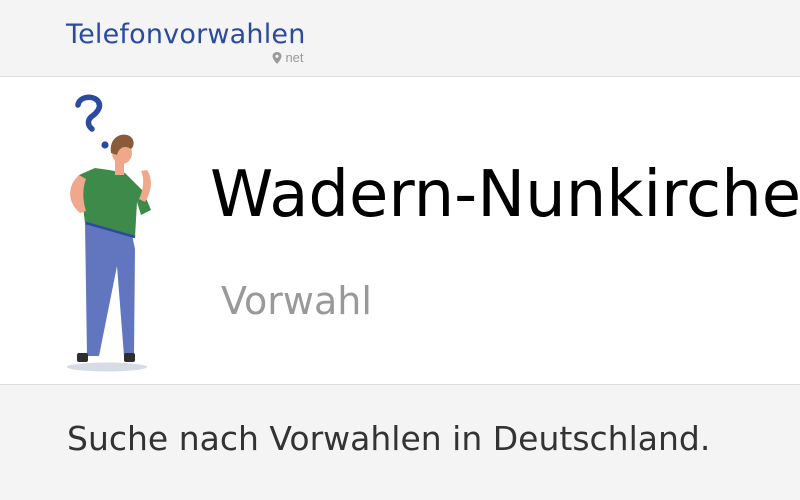 The height and width of the screenshot is (500, 800). What do you see at coordinates (92, 121) in the screenshot?
I see `question-mark-icon` at bounding box center [92, 121].